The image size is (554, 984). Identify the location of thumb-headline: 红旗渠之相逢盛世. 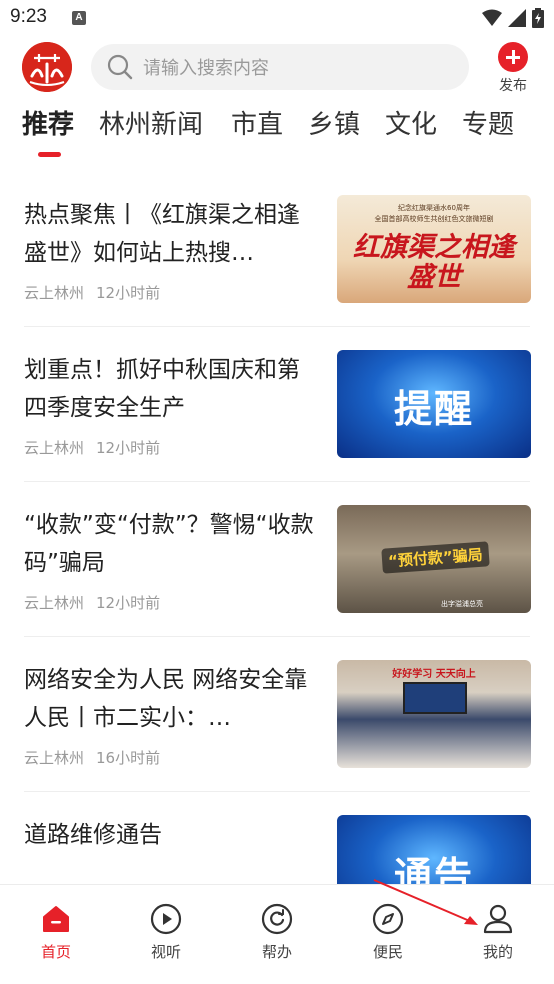
(434, 262).